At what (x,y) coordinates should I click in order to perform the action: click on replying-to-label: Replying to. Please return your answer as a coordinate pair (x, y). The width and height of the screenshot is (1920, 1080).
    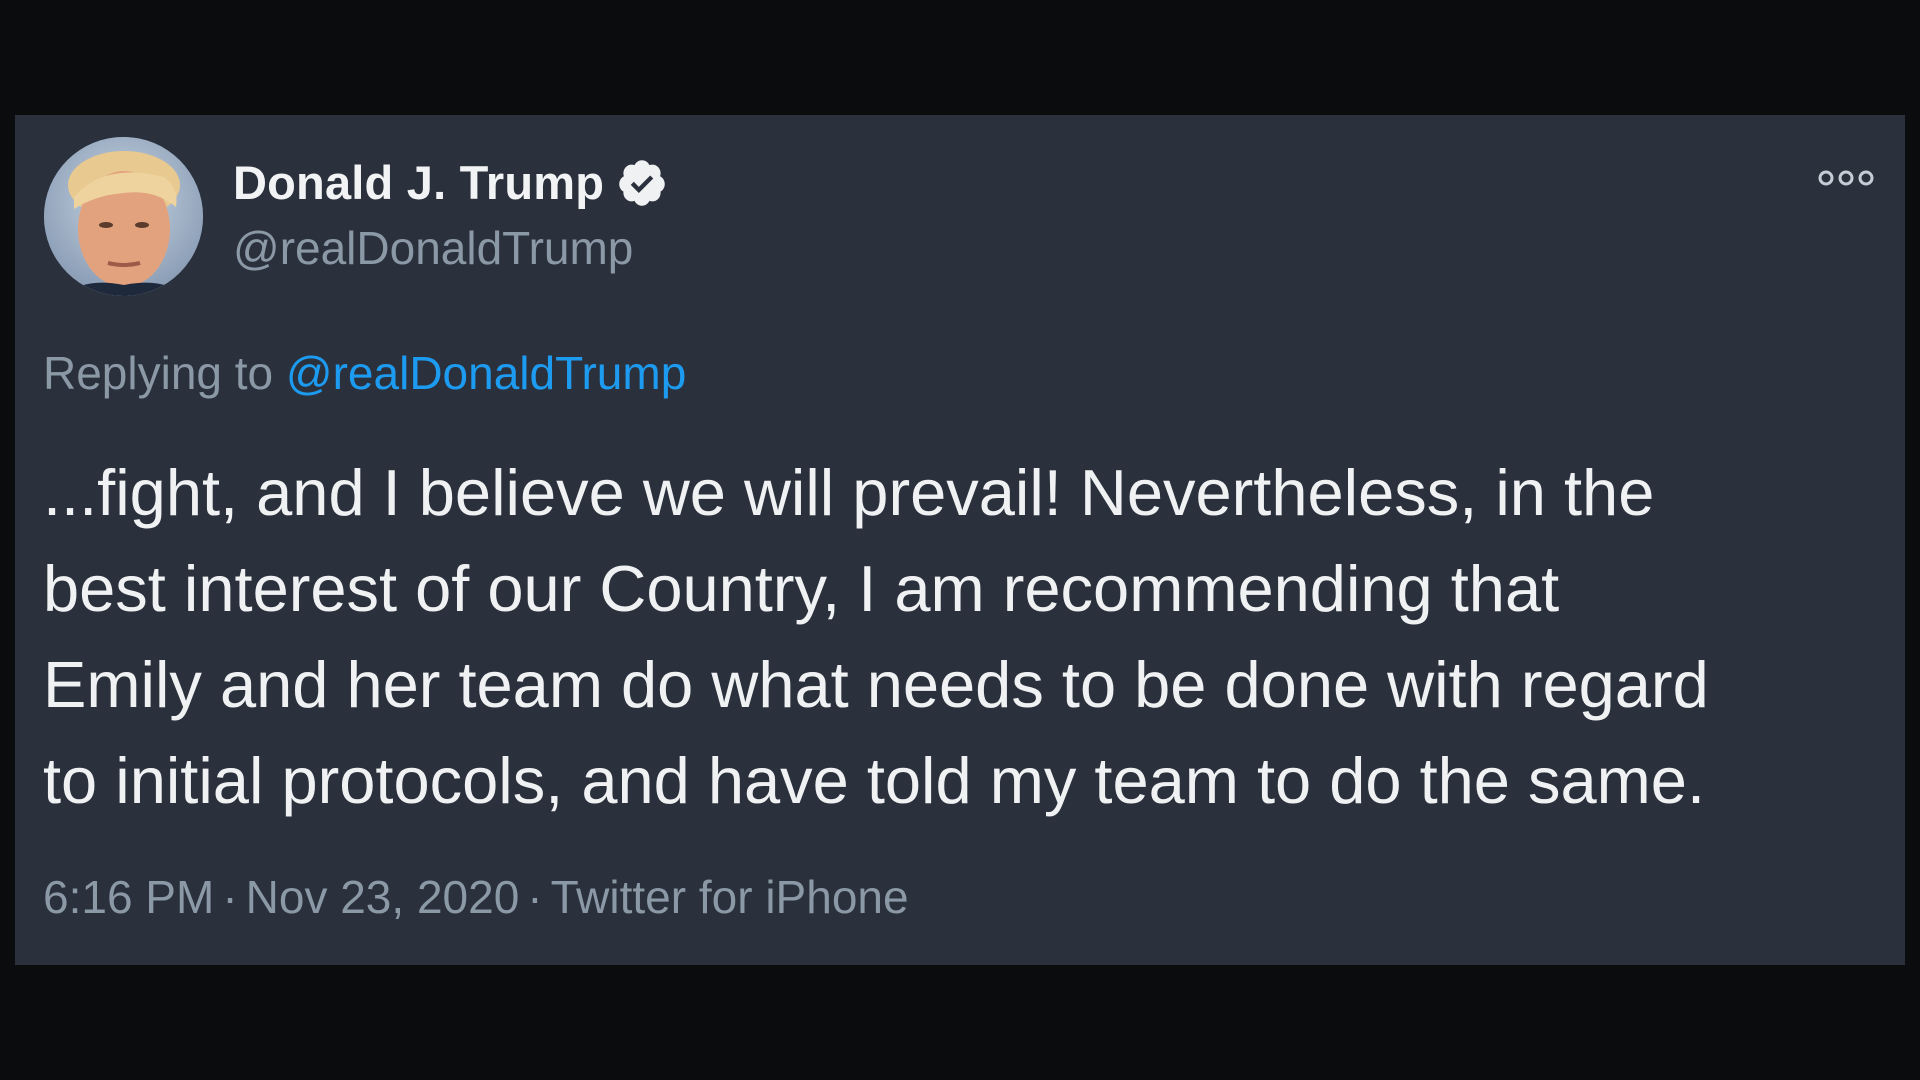
    Looking at the image, I should click on (158, 373).